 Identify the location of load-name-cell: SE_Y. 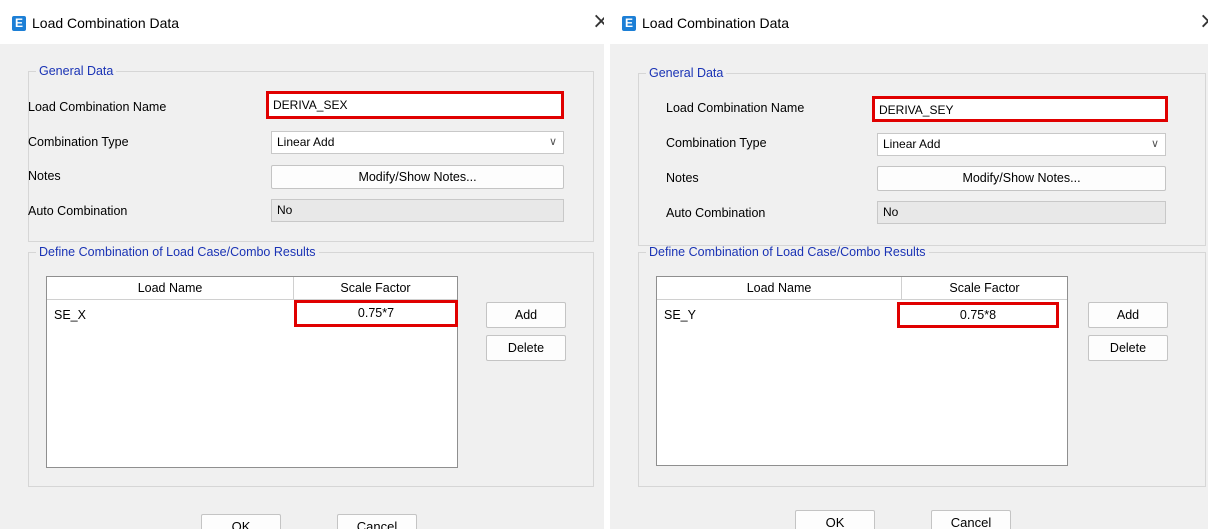
(680, 315).